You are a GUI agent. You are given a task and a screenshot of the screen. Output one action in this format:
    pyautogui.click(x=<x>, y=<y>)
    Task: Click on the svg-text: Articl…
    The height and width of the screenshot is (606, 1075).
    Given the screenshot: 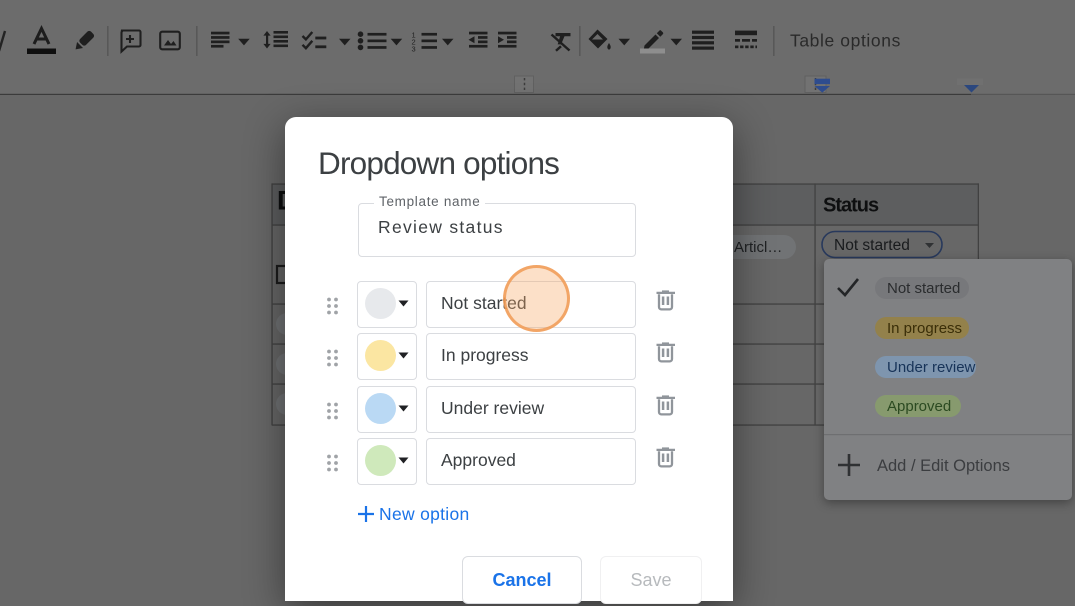 What is the action you would take?
    pyautogui.click(x=758, y=247)
    